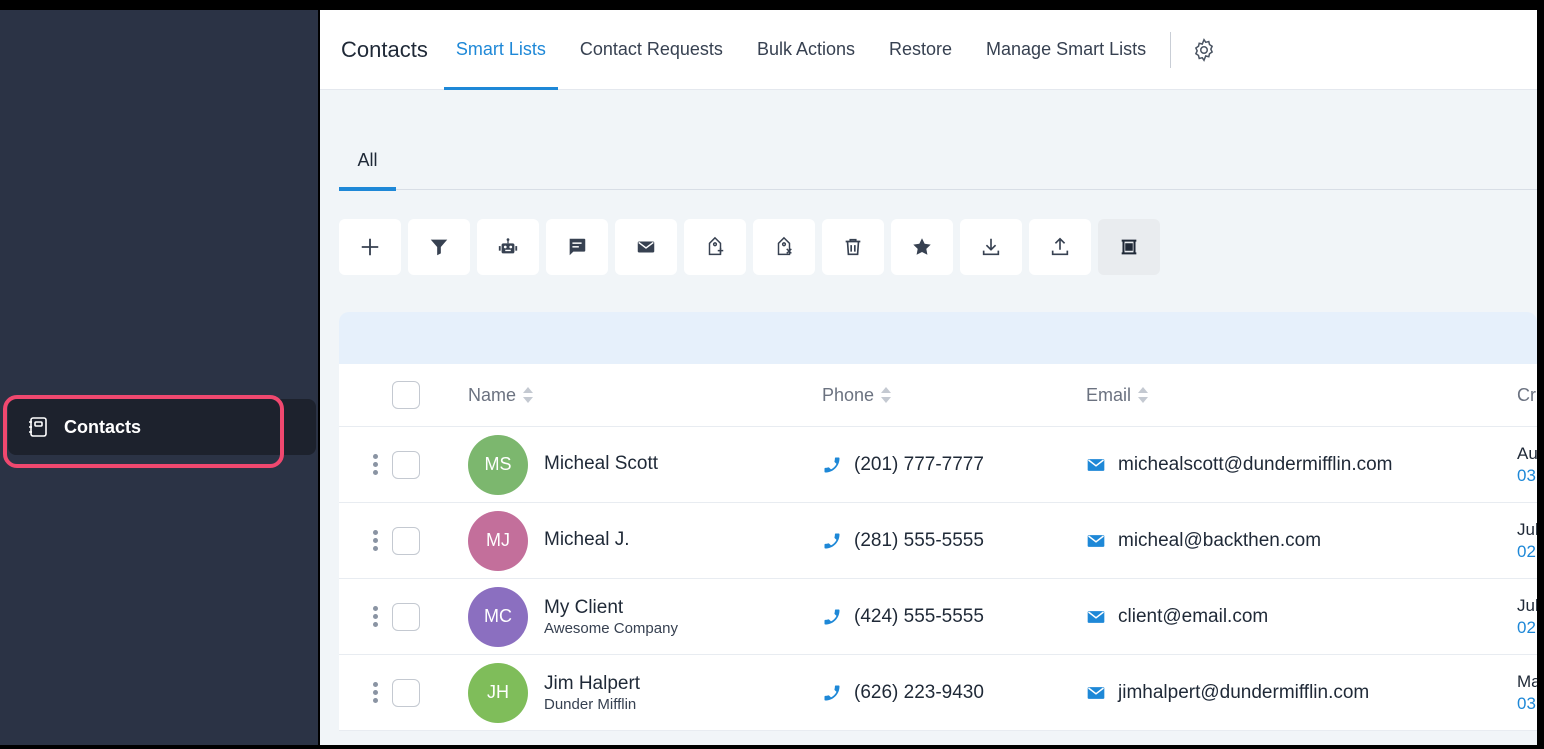 The height and width of the screenshot is (749, 1544). I want to click on phone-number: (201) 777-7777, so click(919, 465).